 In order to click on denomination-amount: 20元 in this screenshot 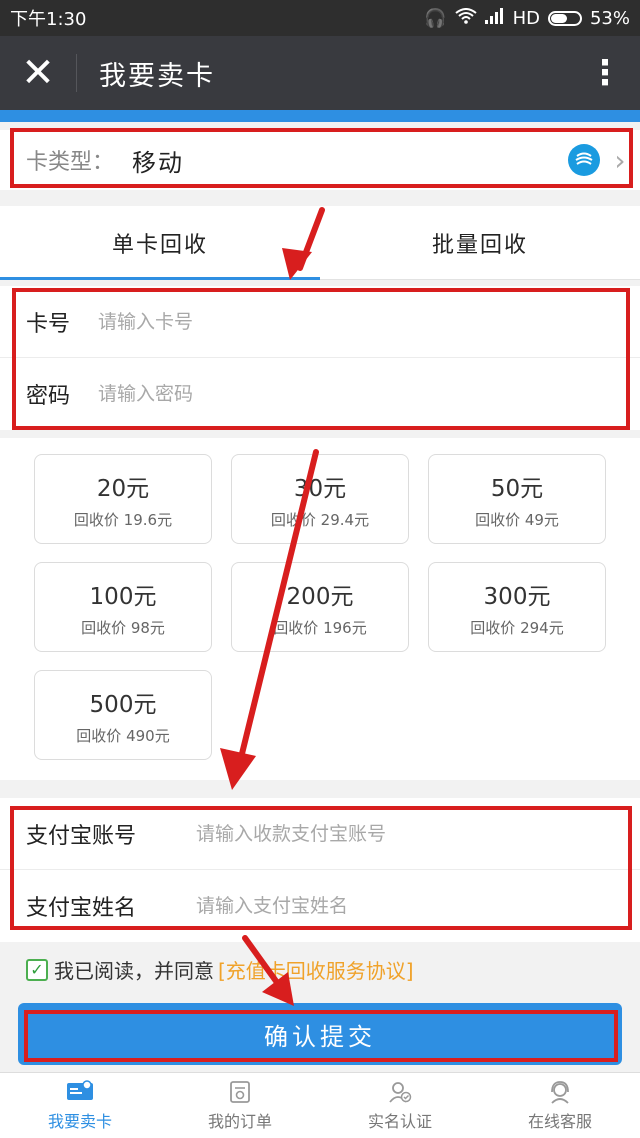, I will do `click(123, 488)`.